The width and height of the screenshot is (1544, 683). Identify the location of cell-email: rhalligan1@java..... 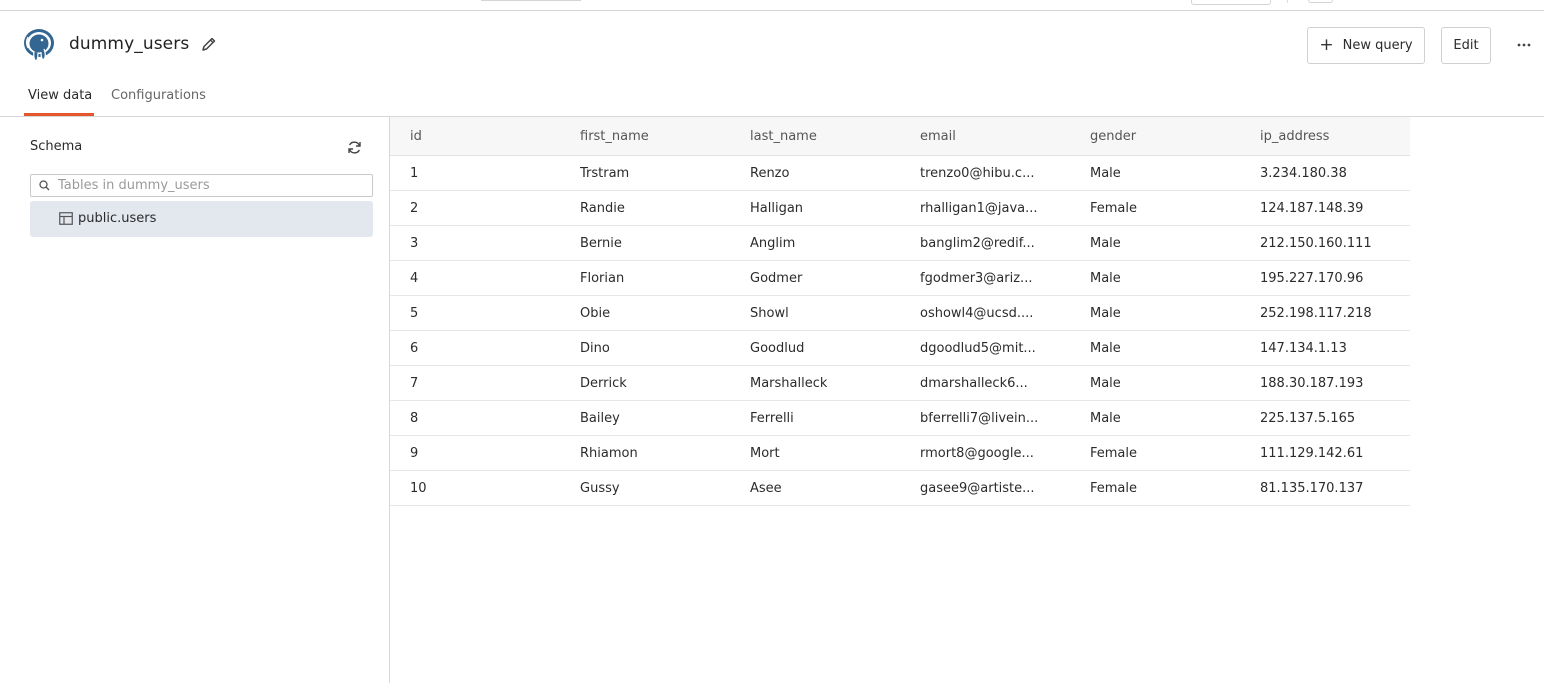
(979, 208).